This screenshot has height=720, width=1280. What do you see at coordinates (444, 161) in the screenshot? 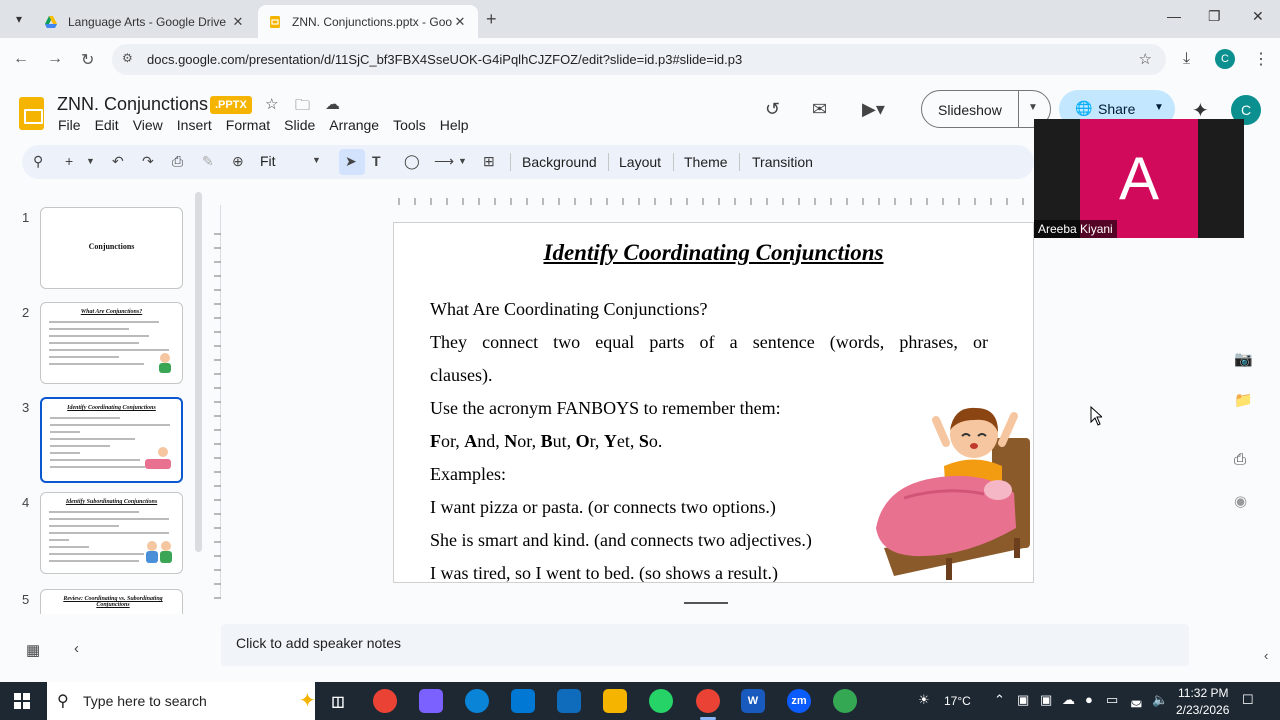
I see `line-icon: ⟶` at bounding box center [444, 161].